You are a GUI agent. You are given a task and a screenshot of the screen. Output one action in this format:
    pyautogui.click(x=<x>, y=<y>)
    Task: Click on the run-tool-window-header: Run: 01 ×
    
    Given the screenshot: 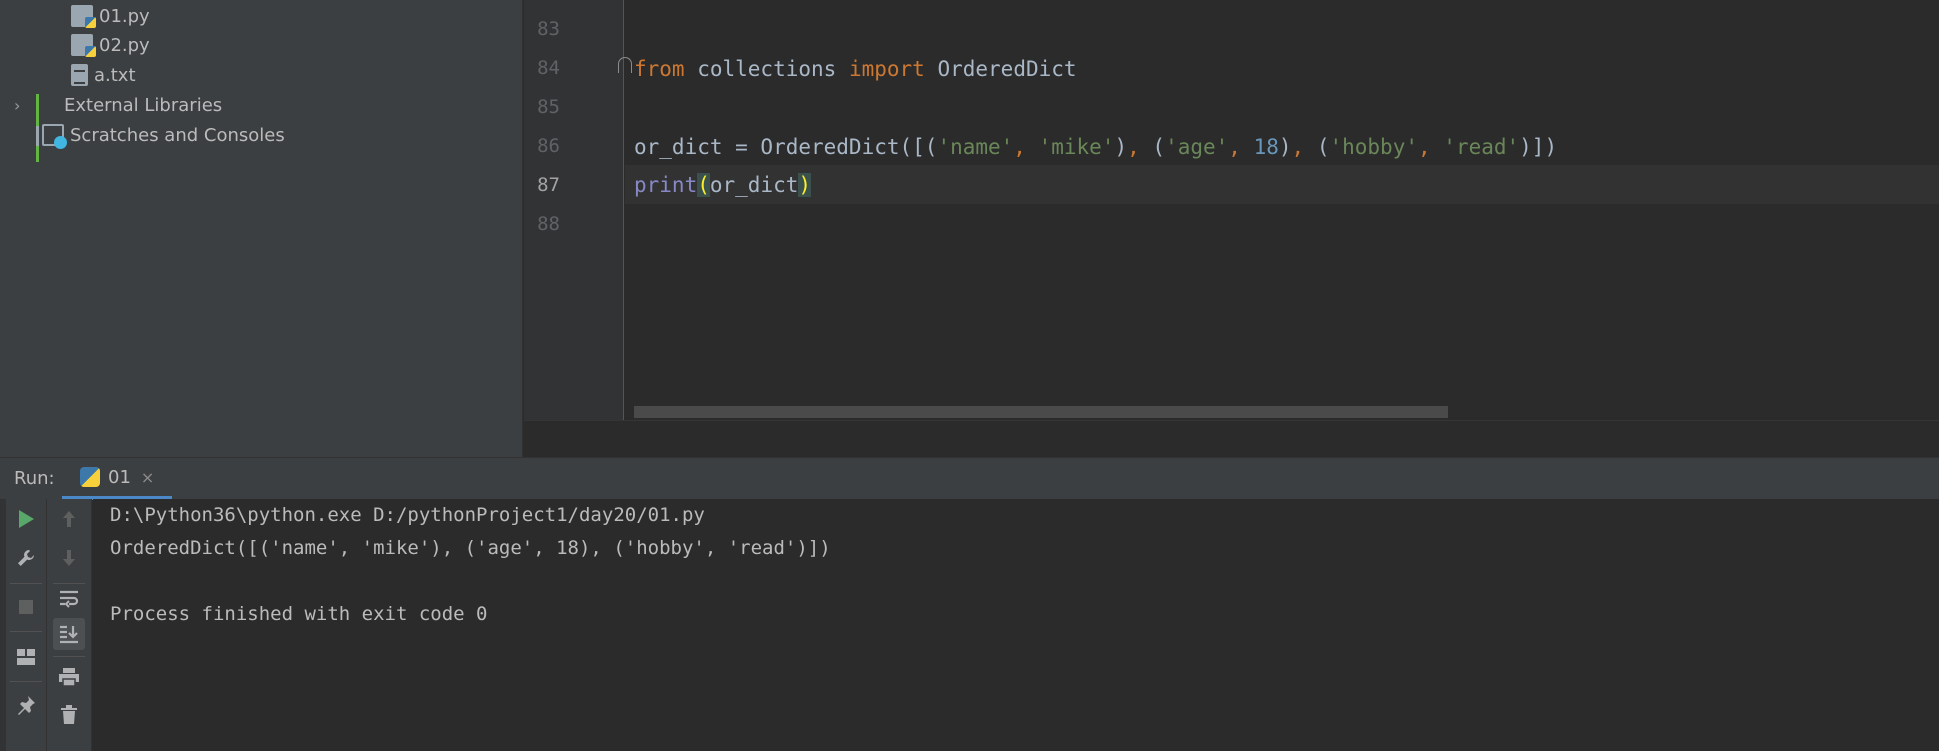 What is the action you would take?
    pyautogui.click(x=969, y=478)
    